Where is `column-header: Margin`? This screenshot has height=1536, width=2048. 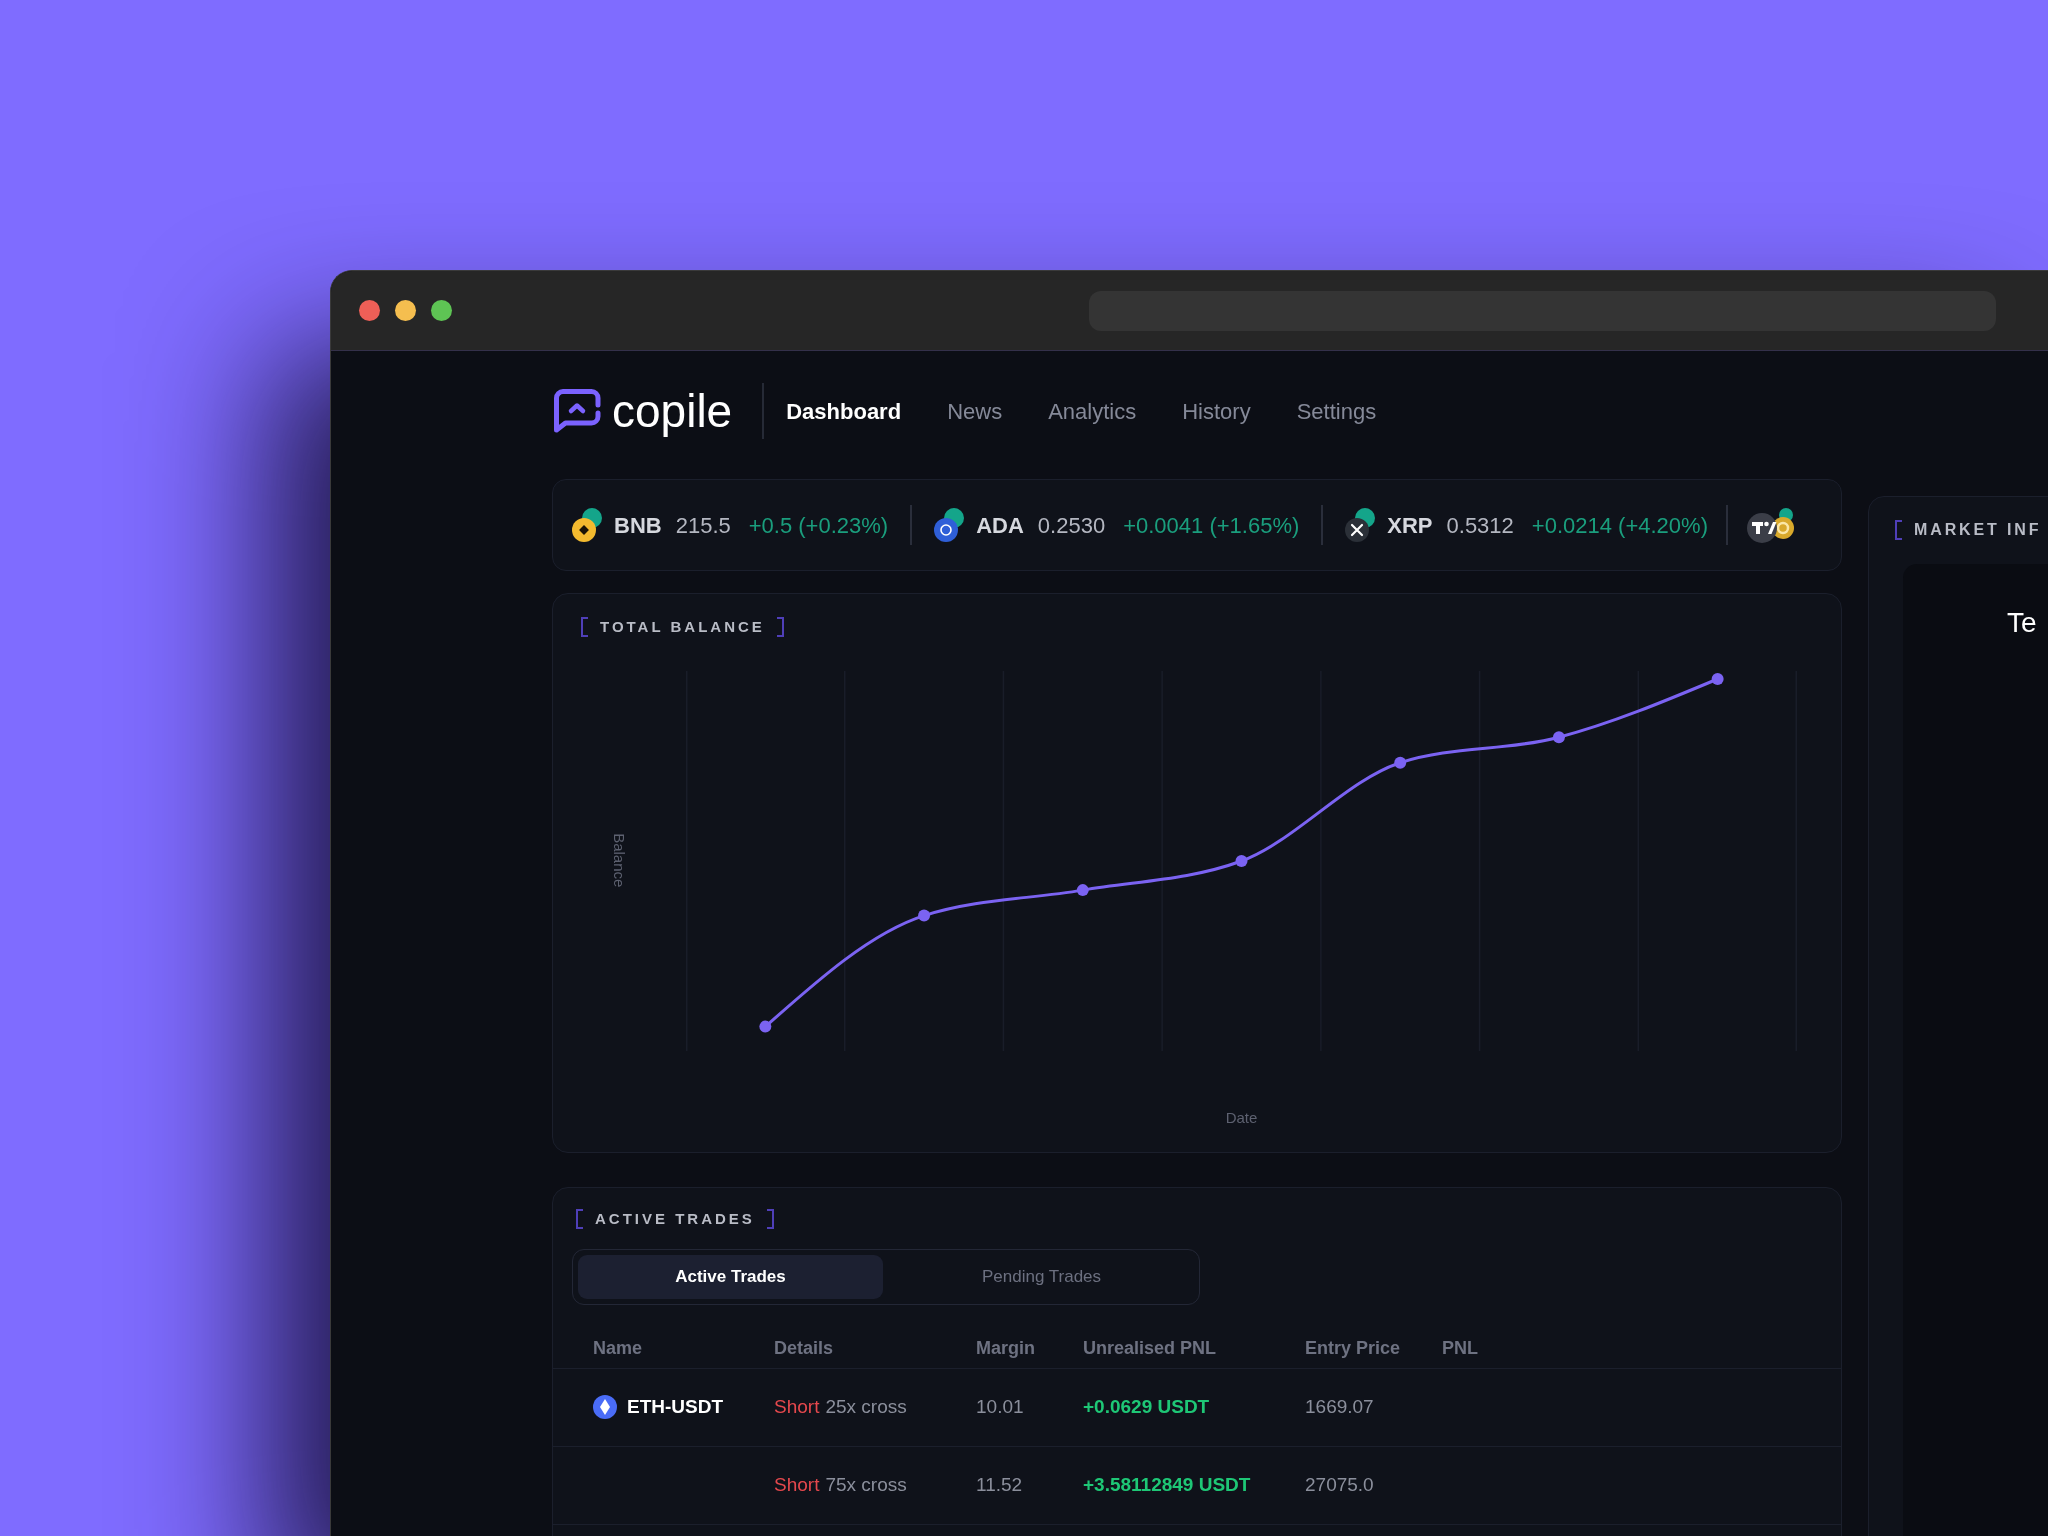
column-header: Margin is located at coordinates (1005, 1347).